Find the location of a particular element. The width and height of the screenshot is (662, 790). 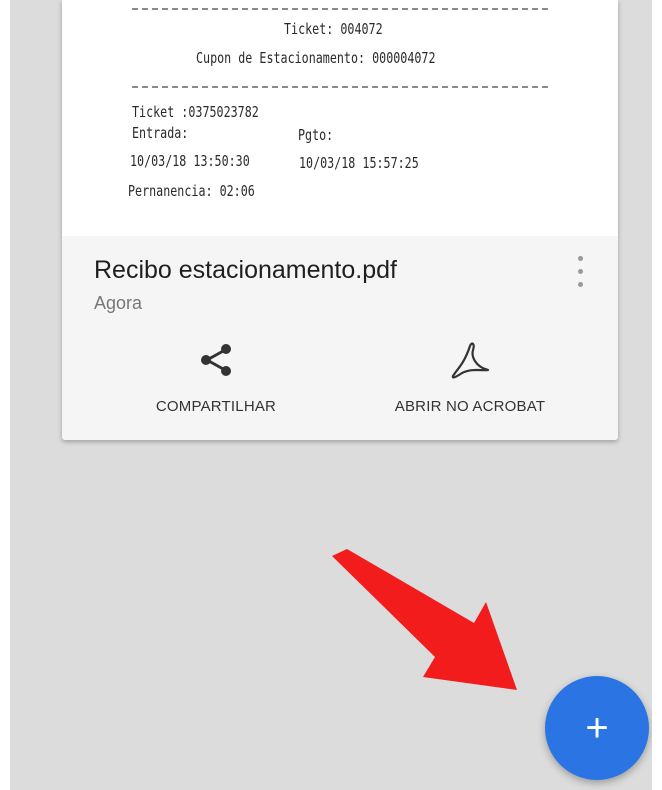

plus-icon: + is located at coordinates (597, 728).